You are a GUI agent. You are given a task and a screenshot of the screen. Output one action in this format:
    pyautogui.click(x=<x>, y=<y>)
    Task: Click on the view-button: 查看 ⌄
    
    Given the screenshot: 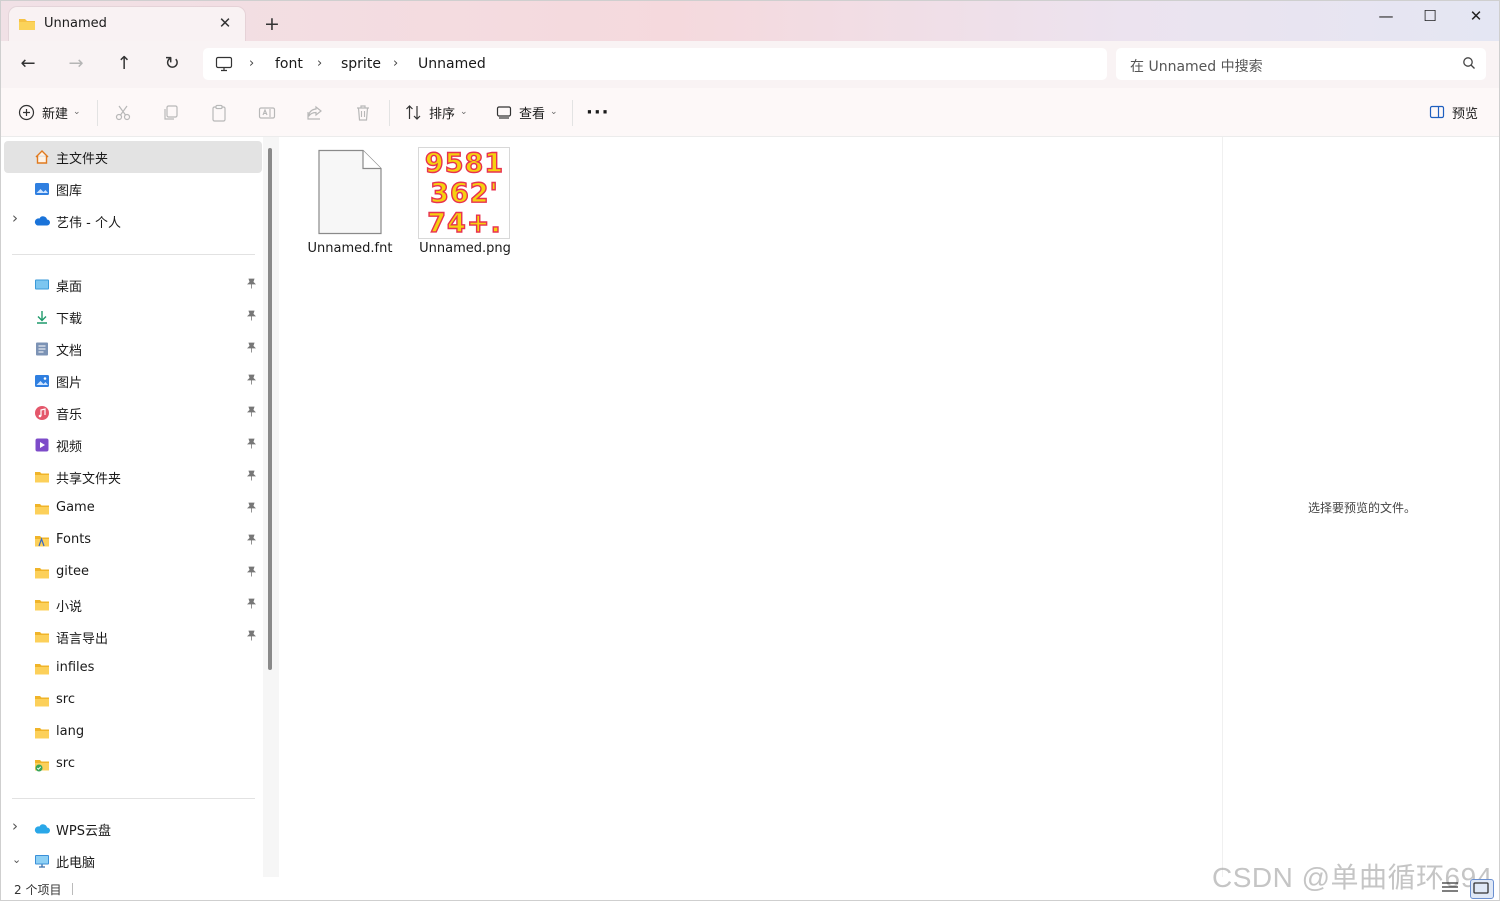 What is the action you would take?
    pyautogui.click(x=527, y=112)
    